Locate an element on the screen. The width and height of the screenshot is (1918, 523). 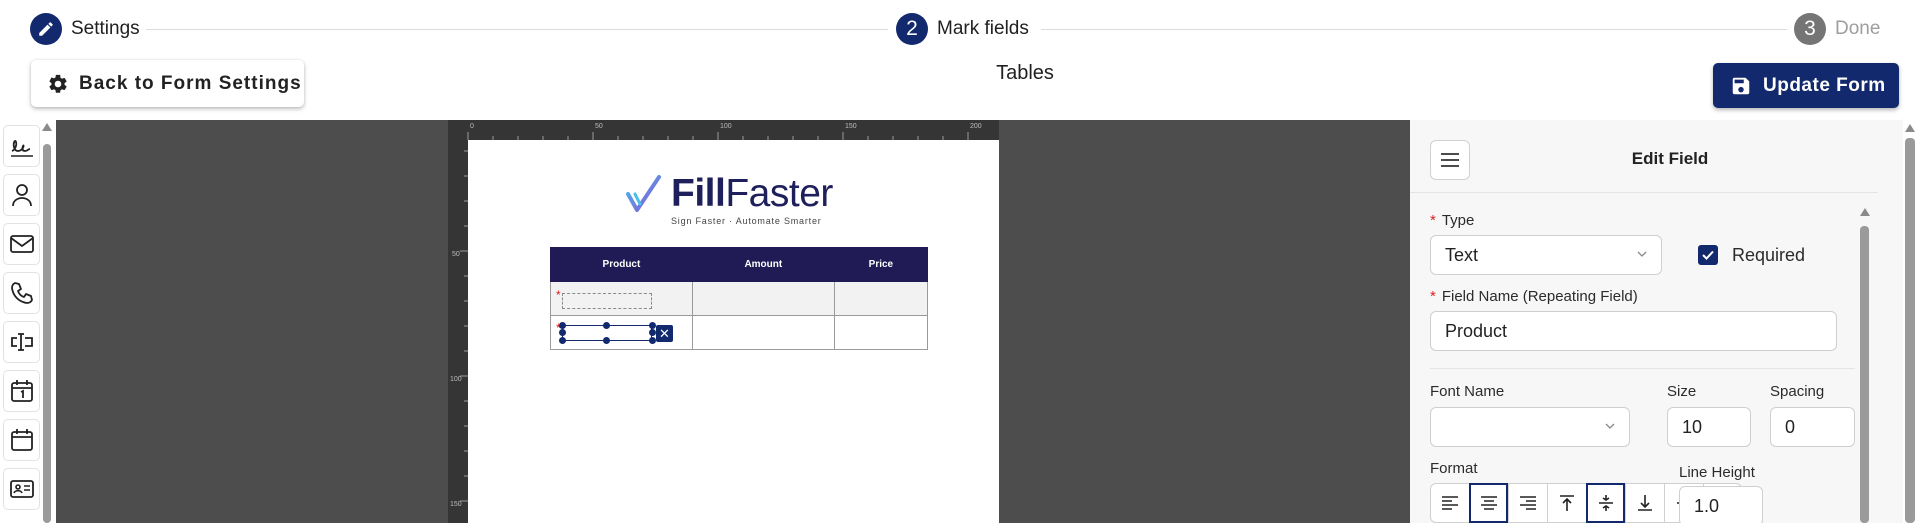
name-tool is located at coordinates (21, 195).